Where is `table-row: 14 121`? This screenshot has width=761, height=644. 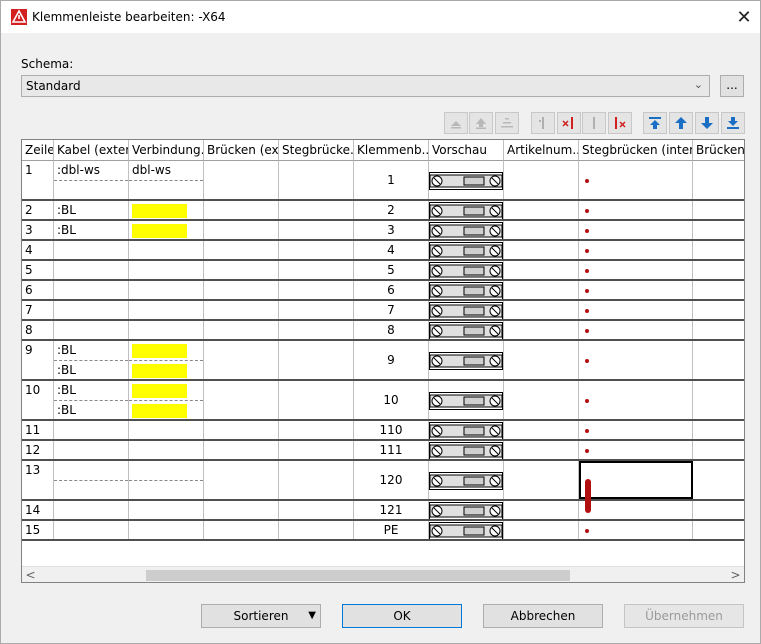
table-row: 14 121 is located at coordinates (383, 511).